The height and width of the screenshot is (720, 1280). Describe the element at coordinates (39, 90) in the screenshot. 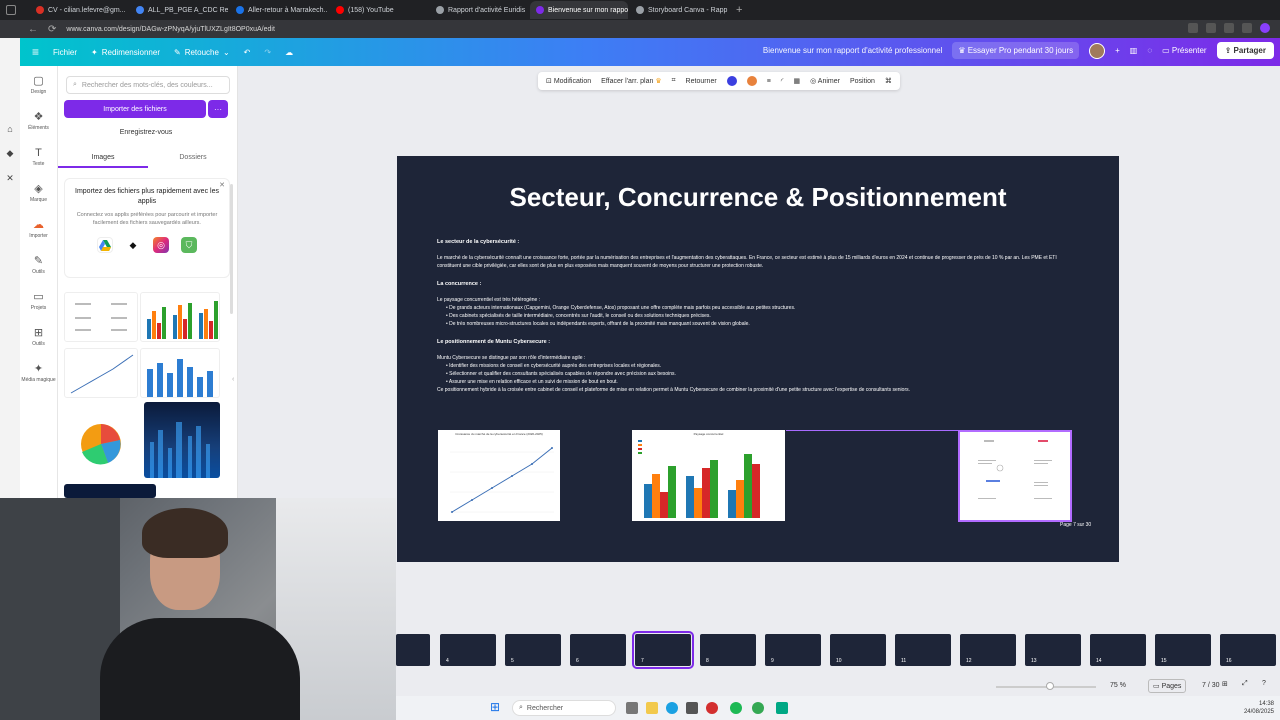

I see `rail-item-design: ▢ Design` at that location.